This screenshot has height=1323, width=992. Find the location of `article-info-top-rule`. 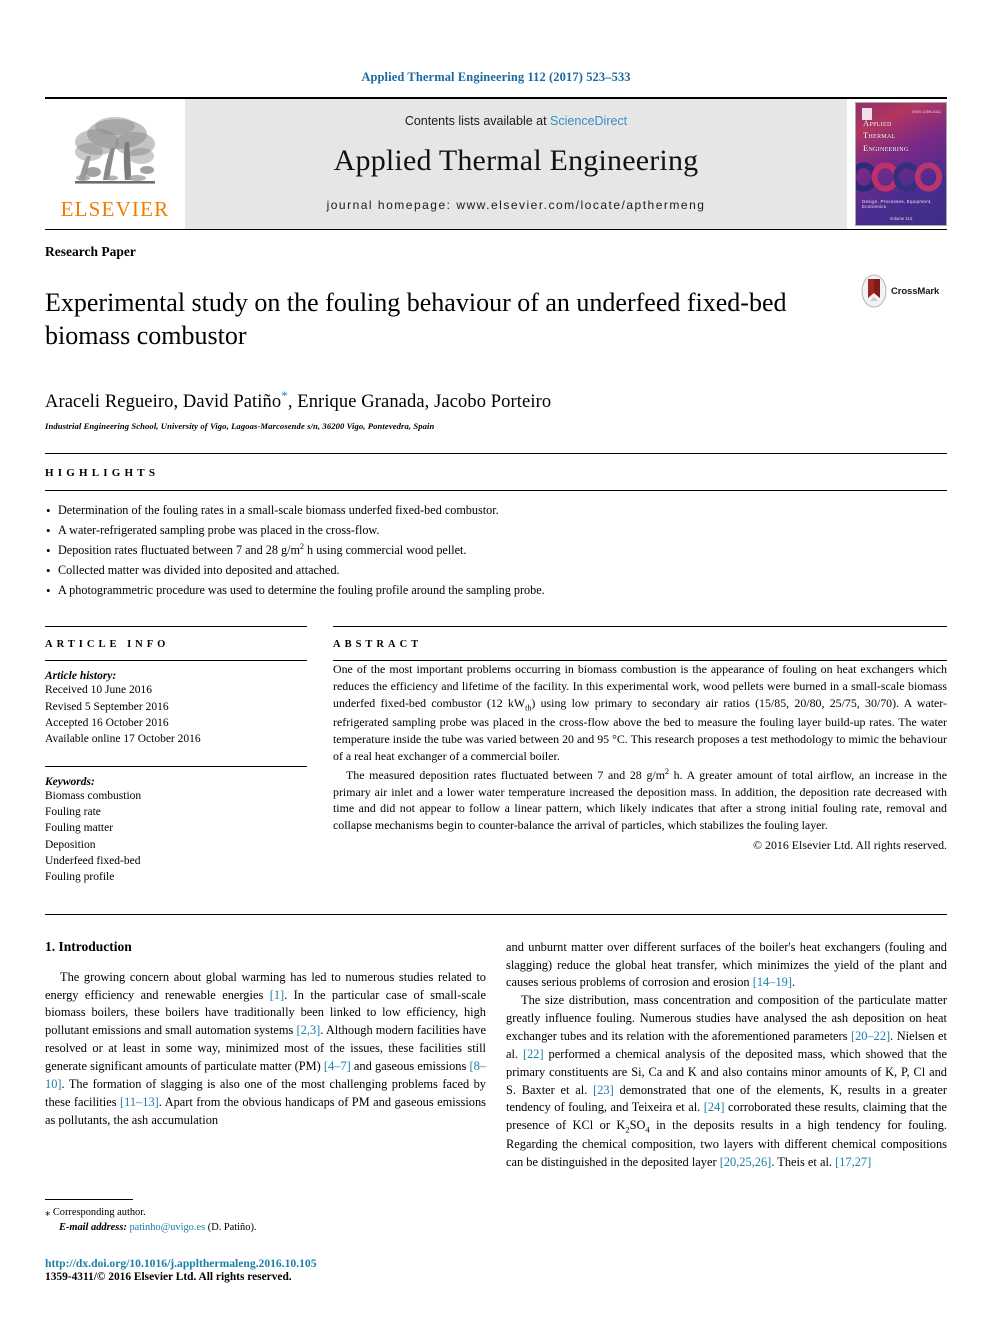

article-info-top-rule is located at coordinates (176, 627).